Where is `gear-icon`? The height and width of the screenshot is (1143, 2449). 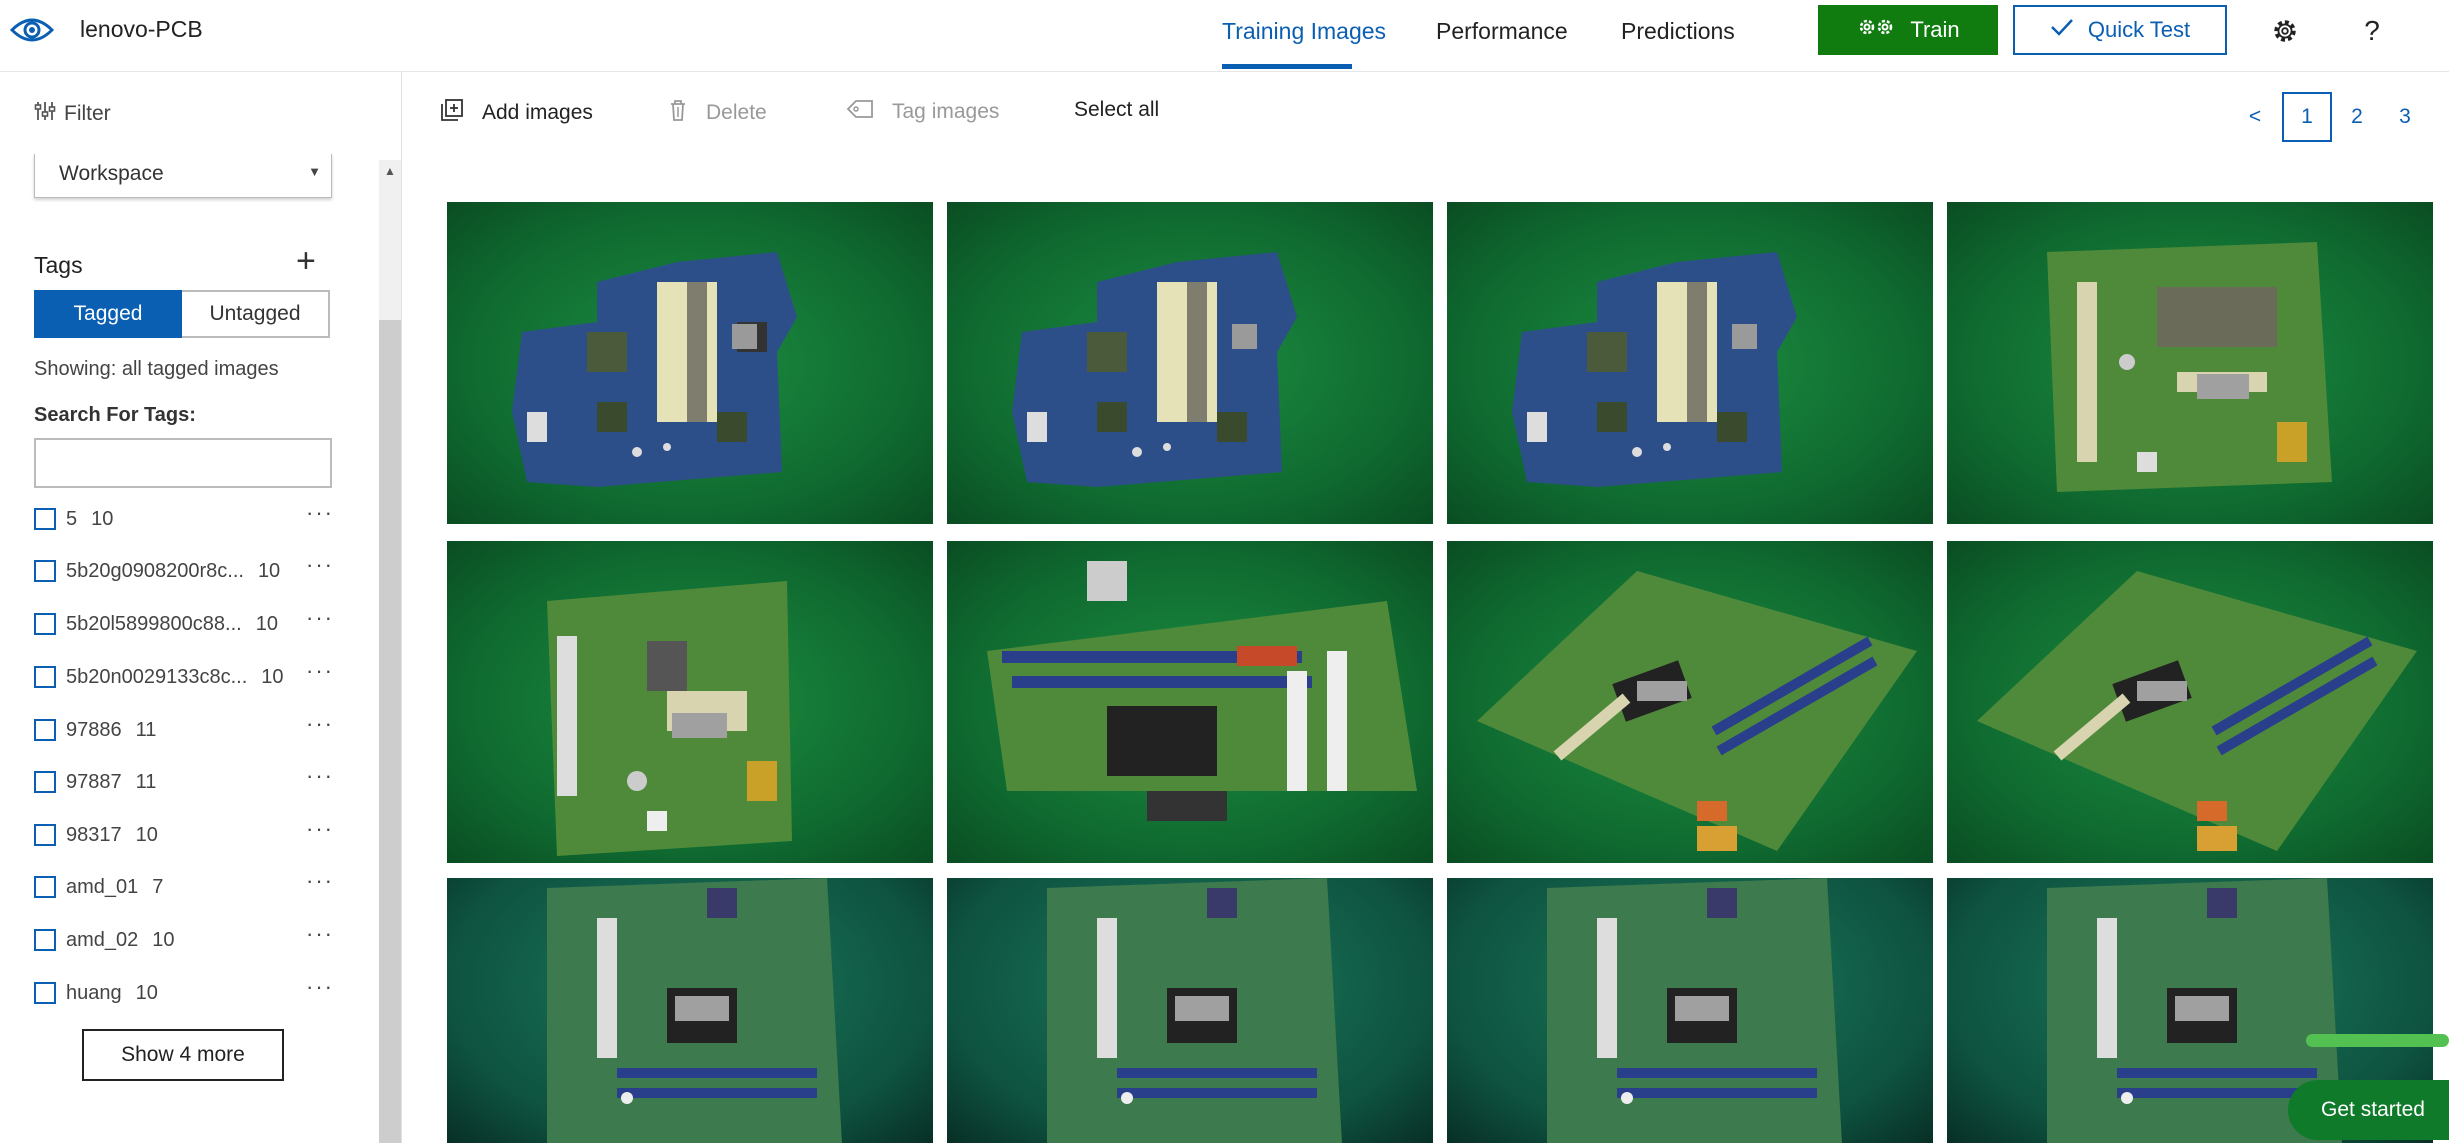
gear-icon is located at coordinates (2285, 31).